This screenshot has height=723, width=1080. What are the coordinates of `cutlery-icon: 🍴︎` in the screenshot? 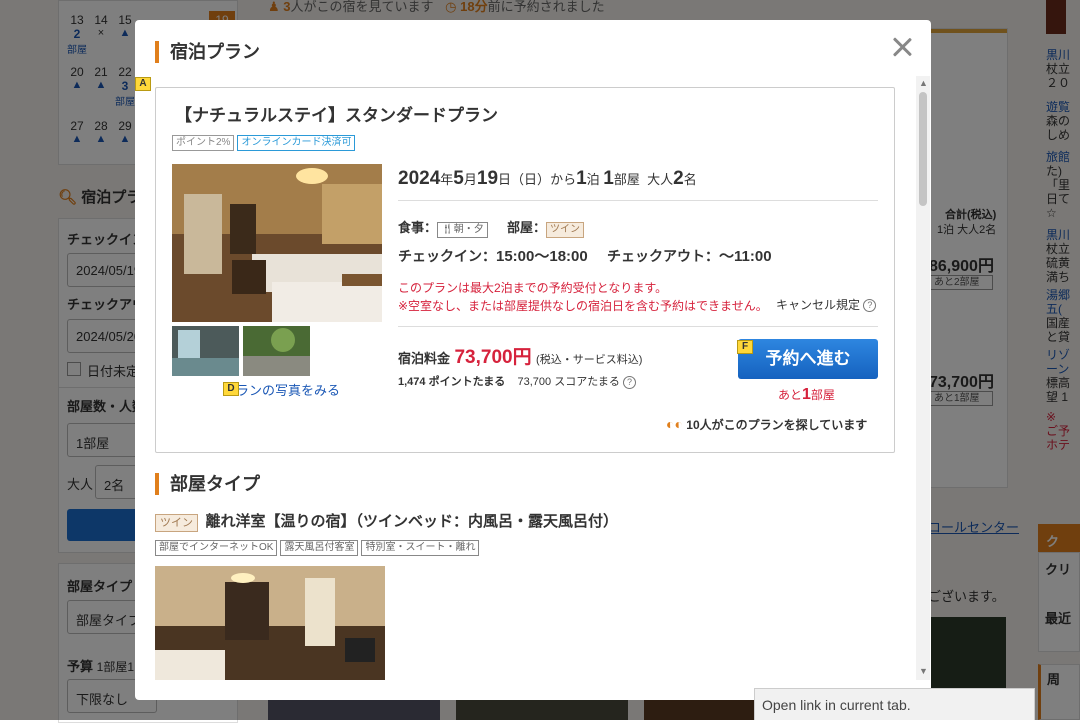 It's located at (447, 229).